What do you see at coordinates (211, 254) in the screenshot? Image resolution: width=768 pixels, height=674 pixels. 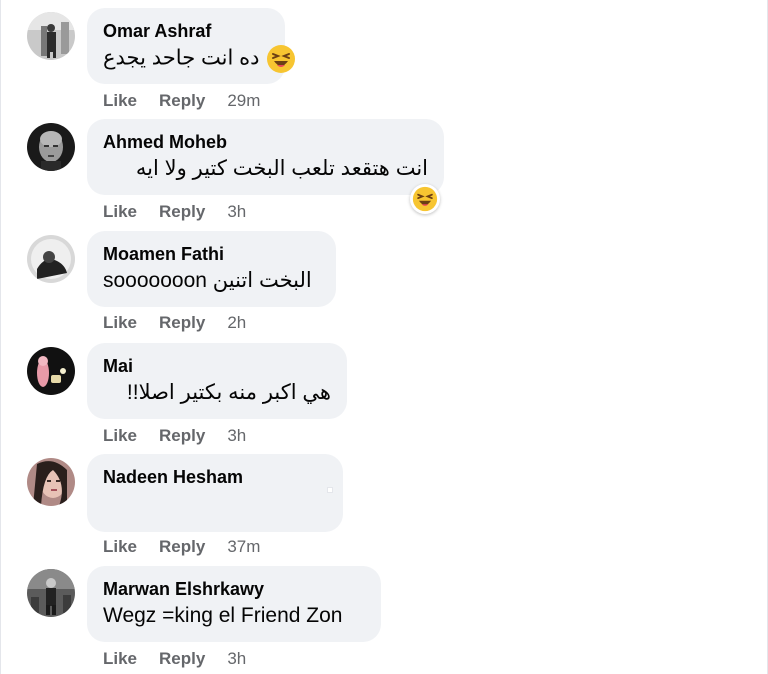 I see `comment-author: Moamen Fathi` at bounding box center [211, 254].